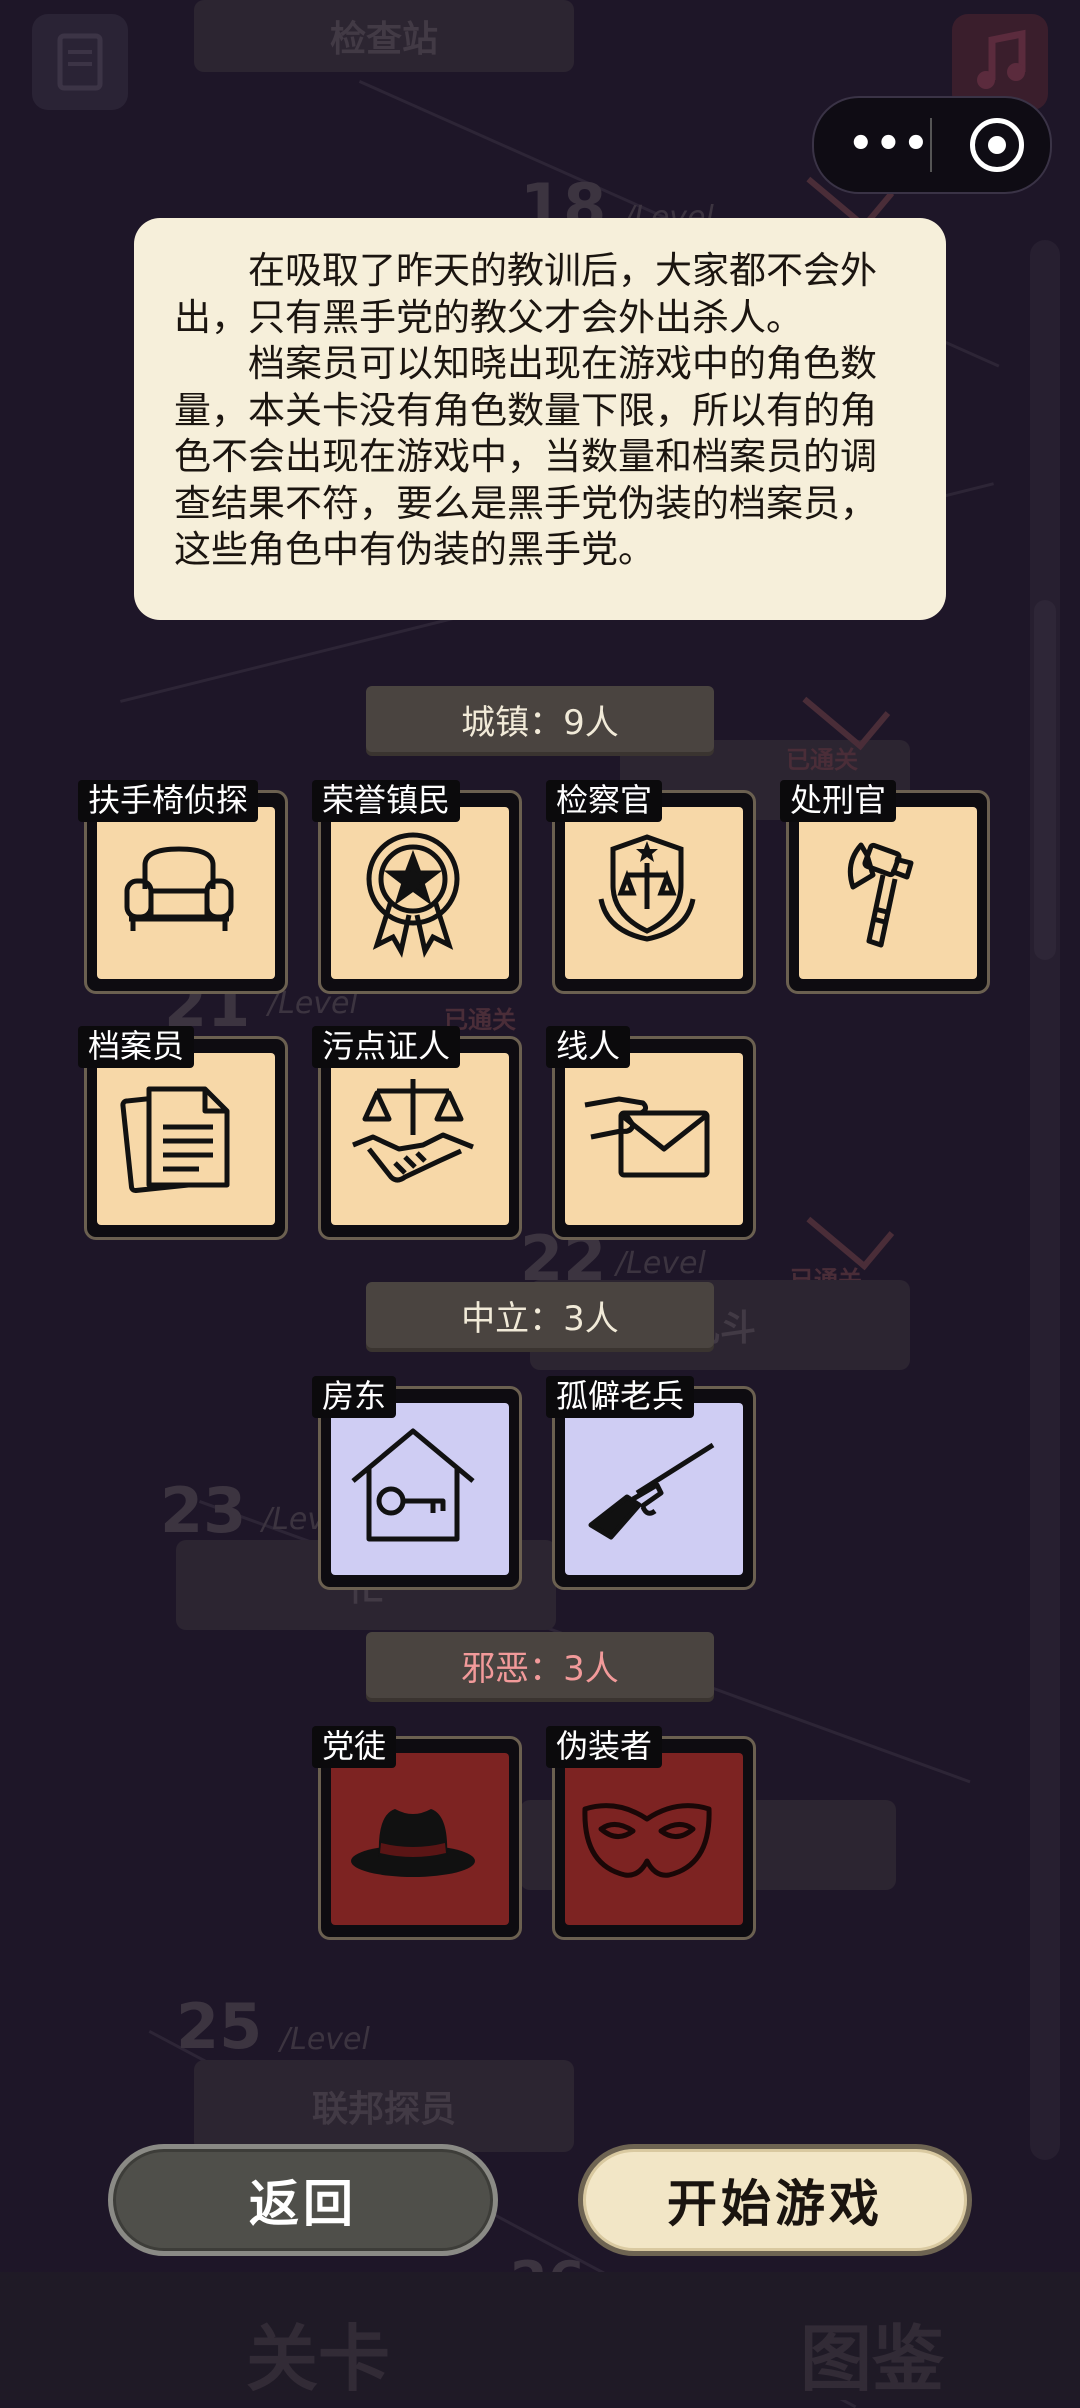 This screenshot has width=1080, height=2408. I want to click on role-label: 党徒, so click(354, 1747).